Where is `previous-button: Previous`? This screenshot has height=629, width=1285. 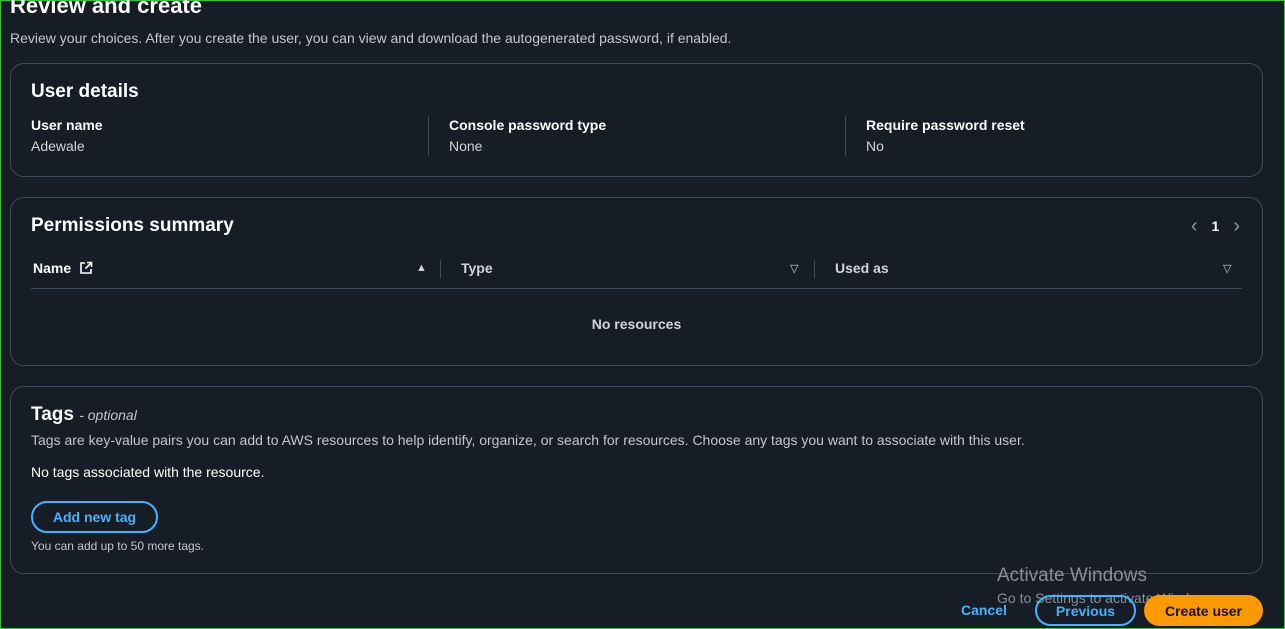
previous-button: Previous is located at coordinates (1085, 610).